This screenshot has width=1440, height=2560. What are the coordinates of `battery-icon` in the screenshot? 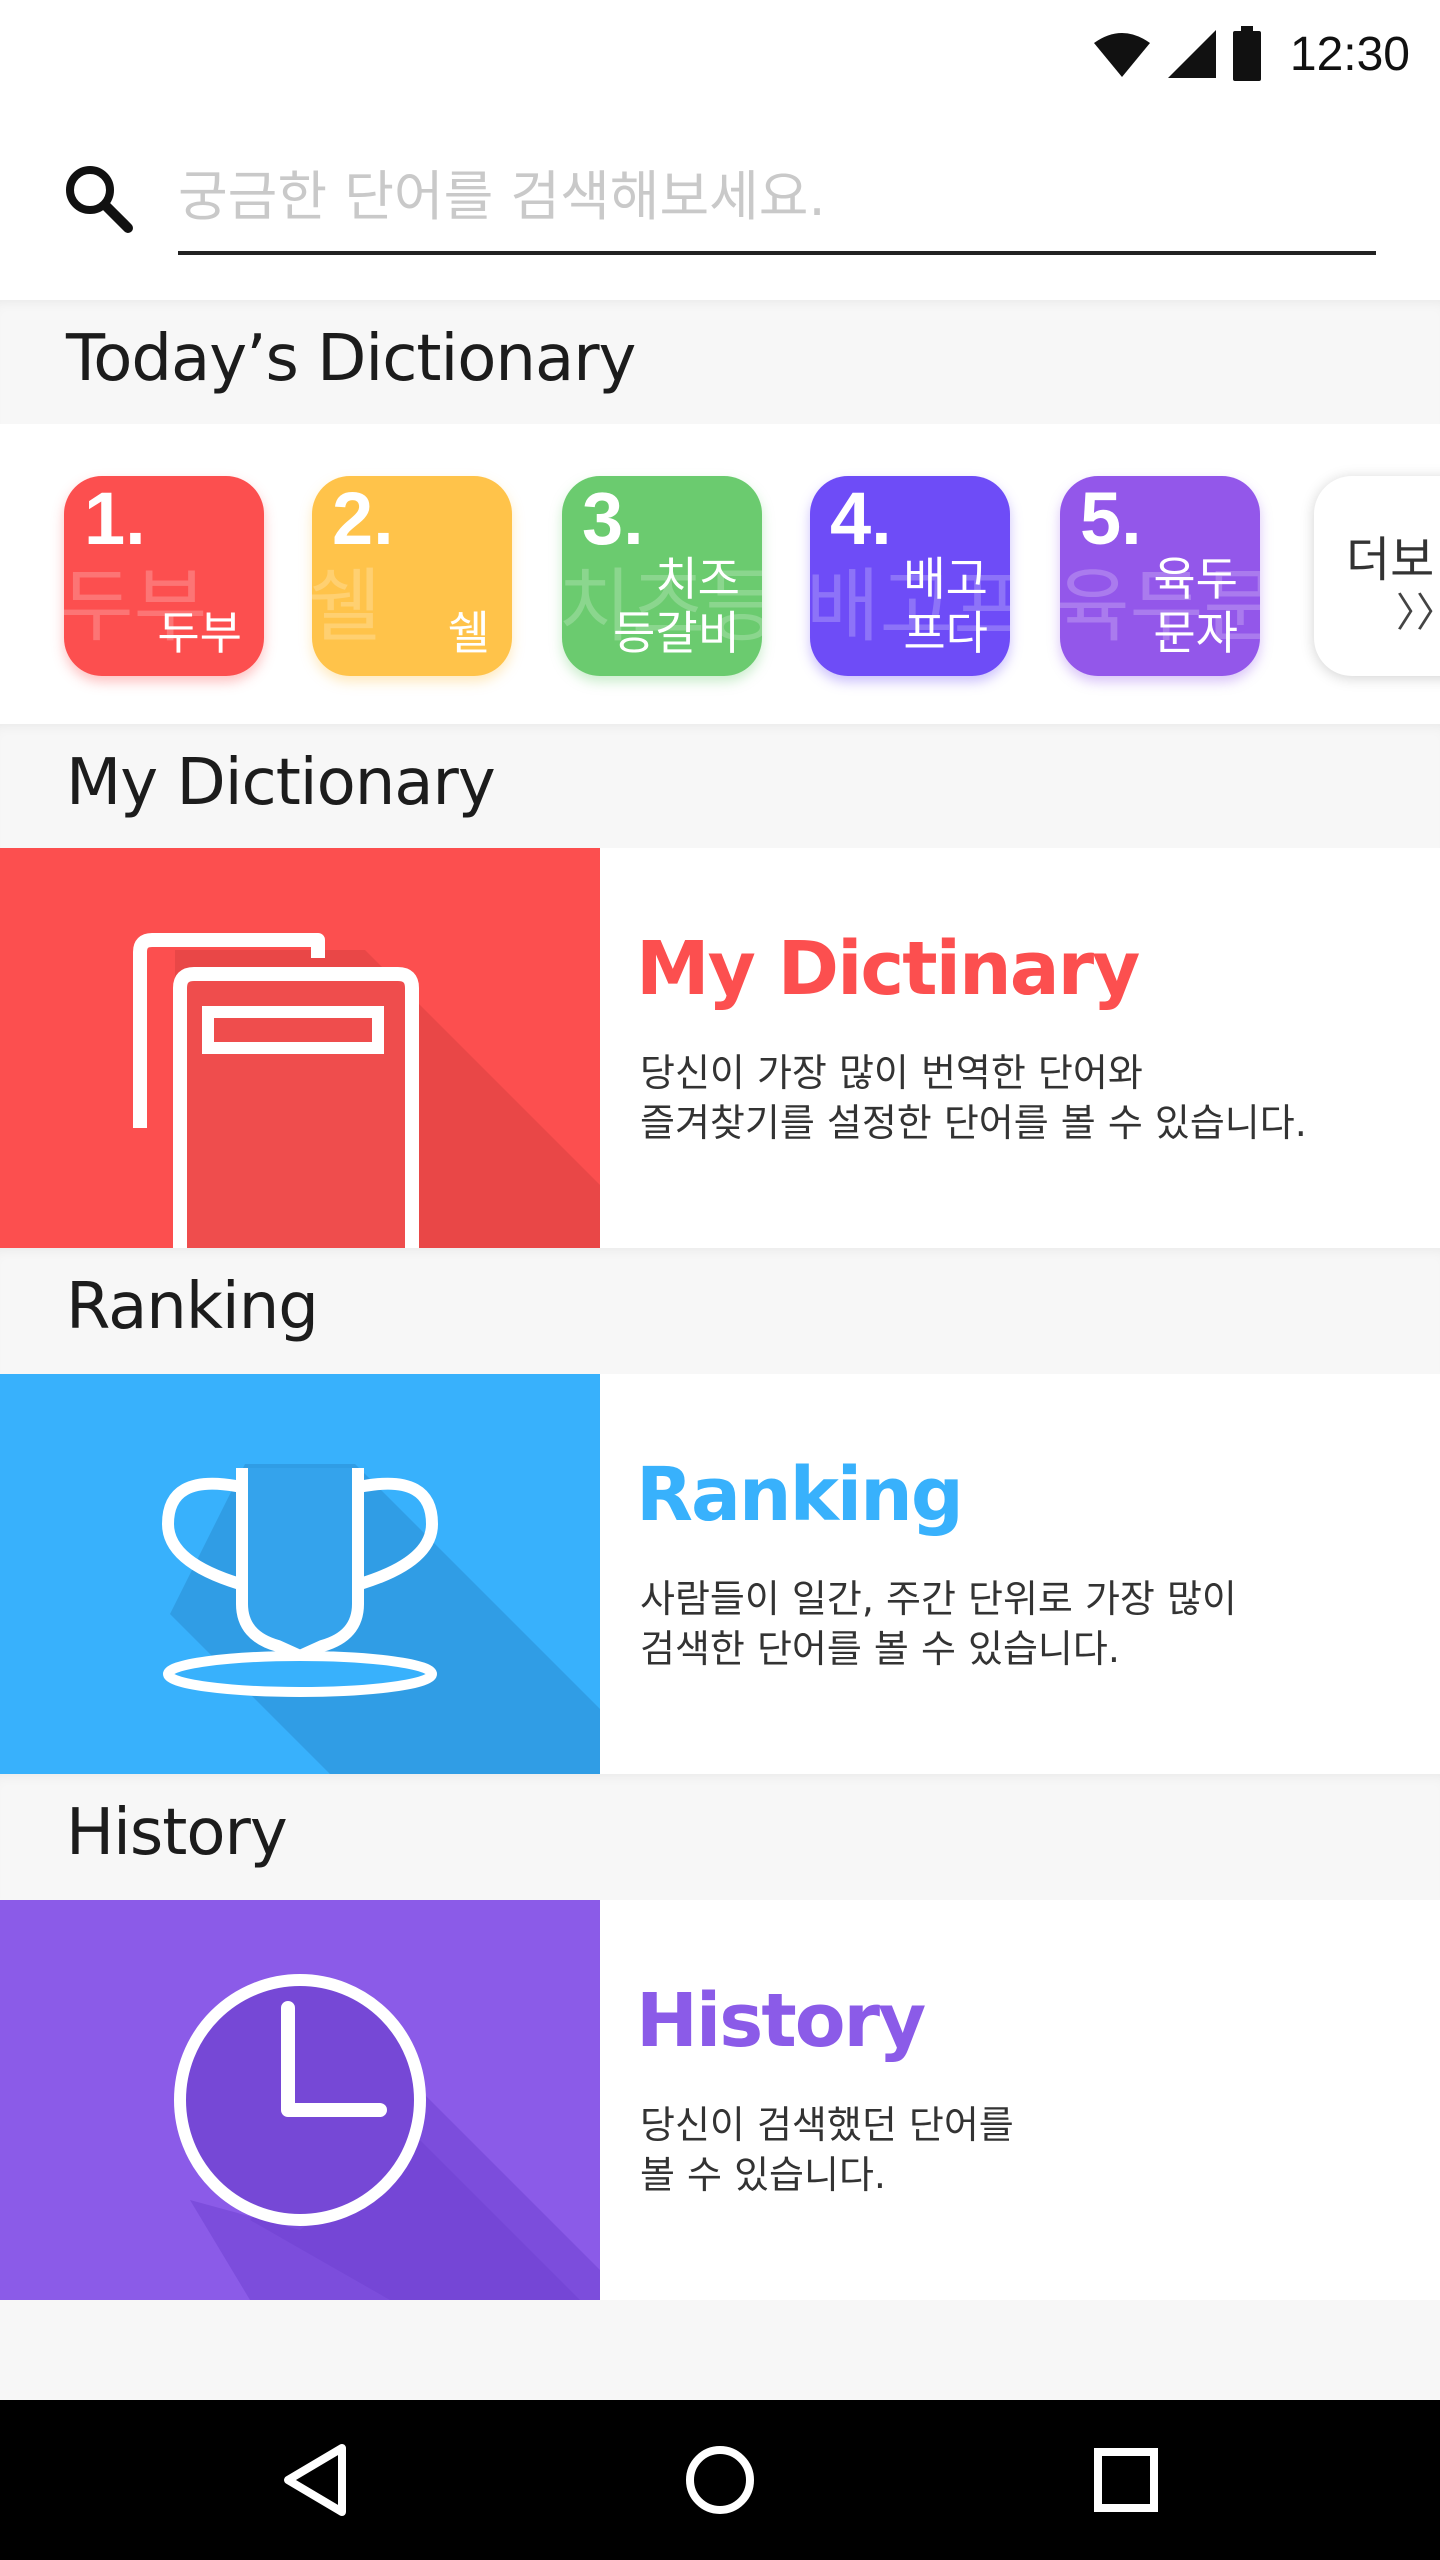 It's located at (1246, 53).